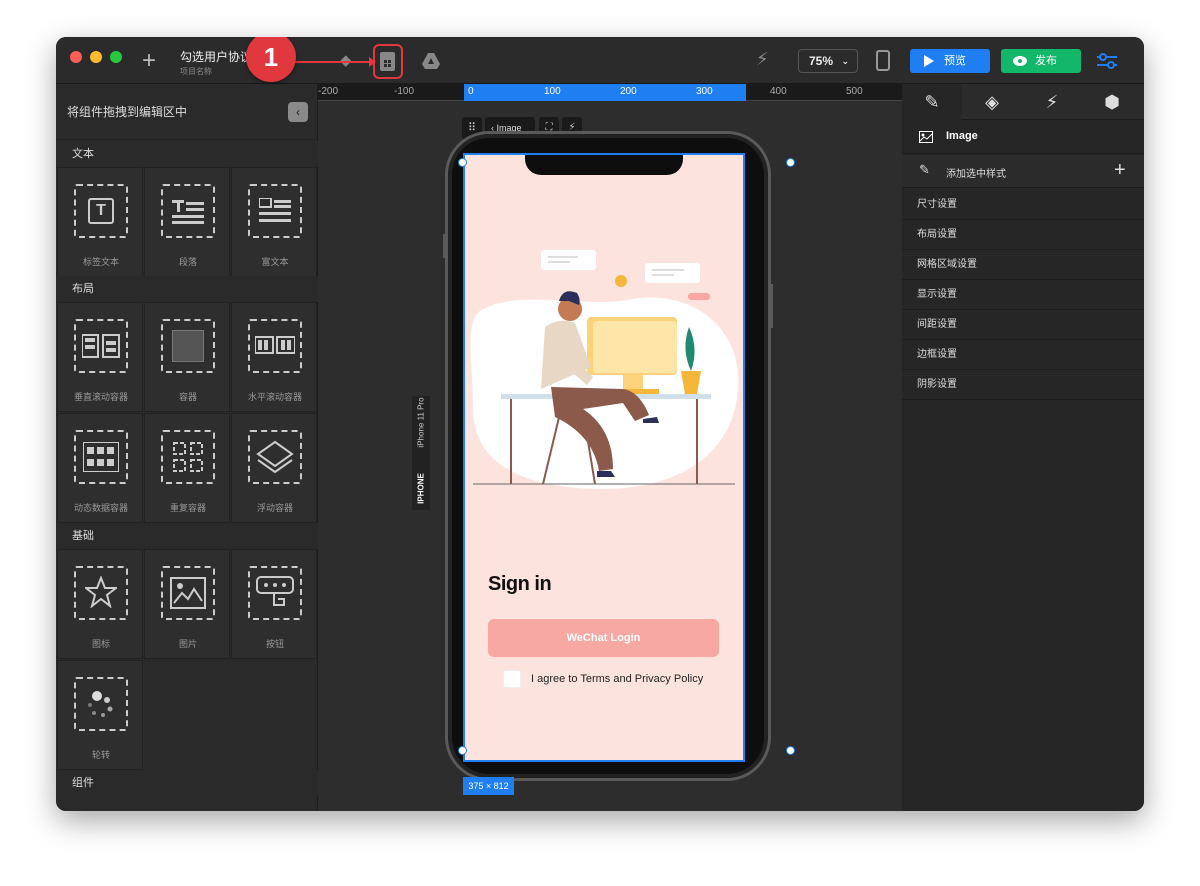 This screenshot has height=886, width=1200. Describe the element at coordinates (100, 508) in the screenshot. I see `tile-label: 动态数据容器` at that location.